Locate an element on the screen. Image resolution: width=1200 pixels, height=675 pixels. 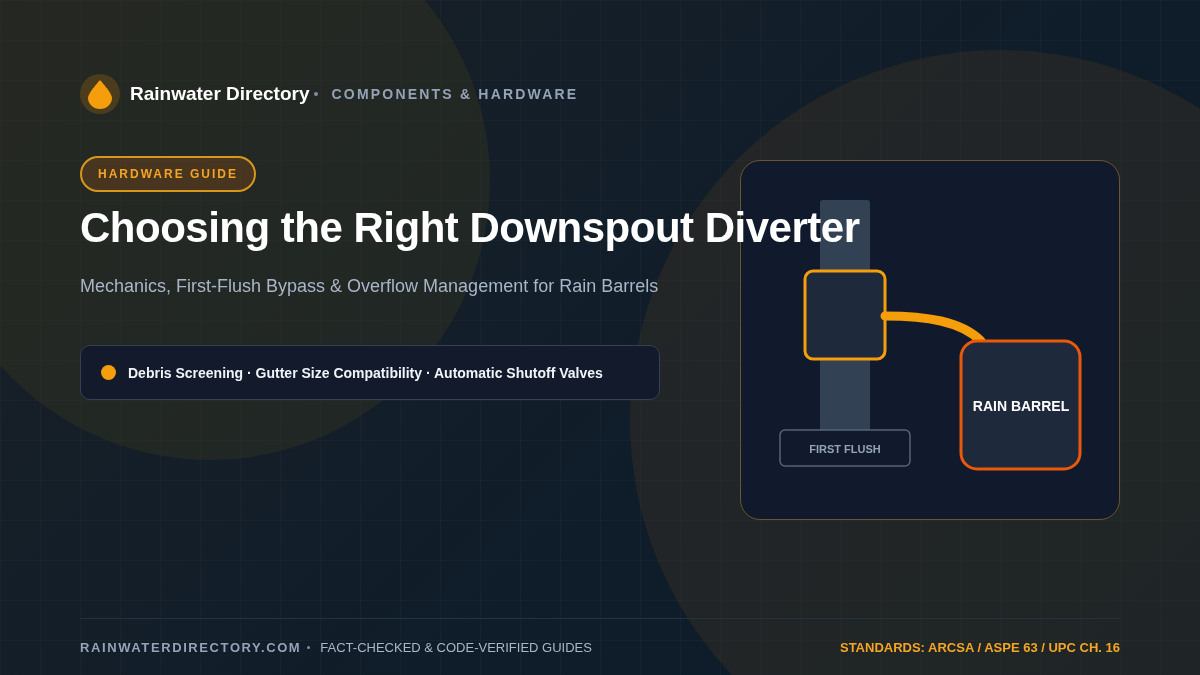
site-link: RAINWATERDIRECTORY.COM is located at coordinates (191, 647).